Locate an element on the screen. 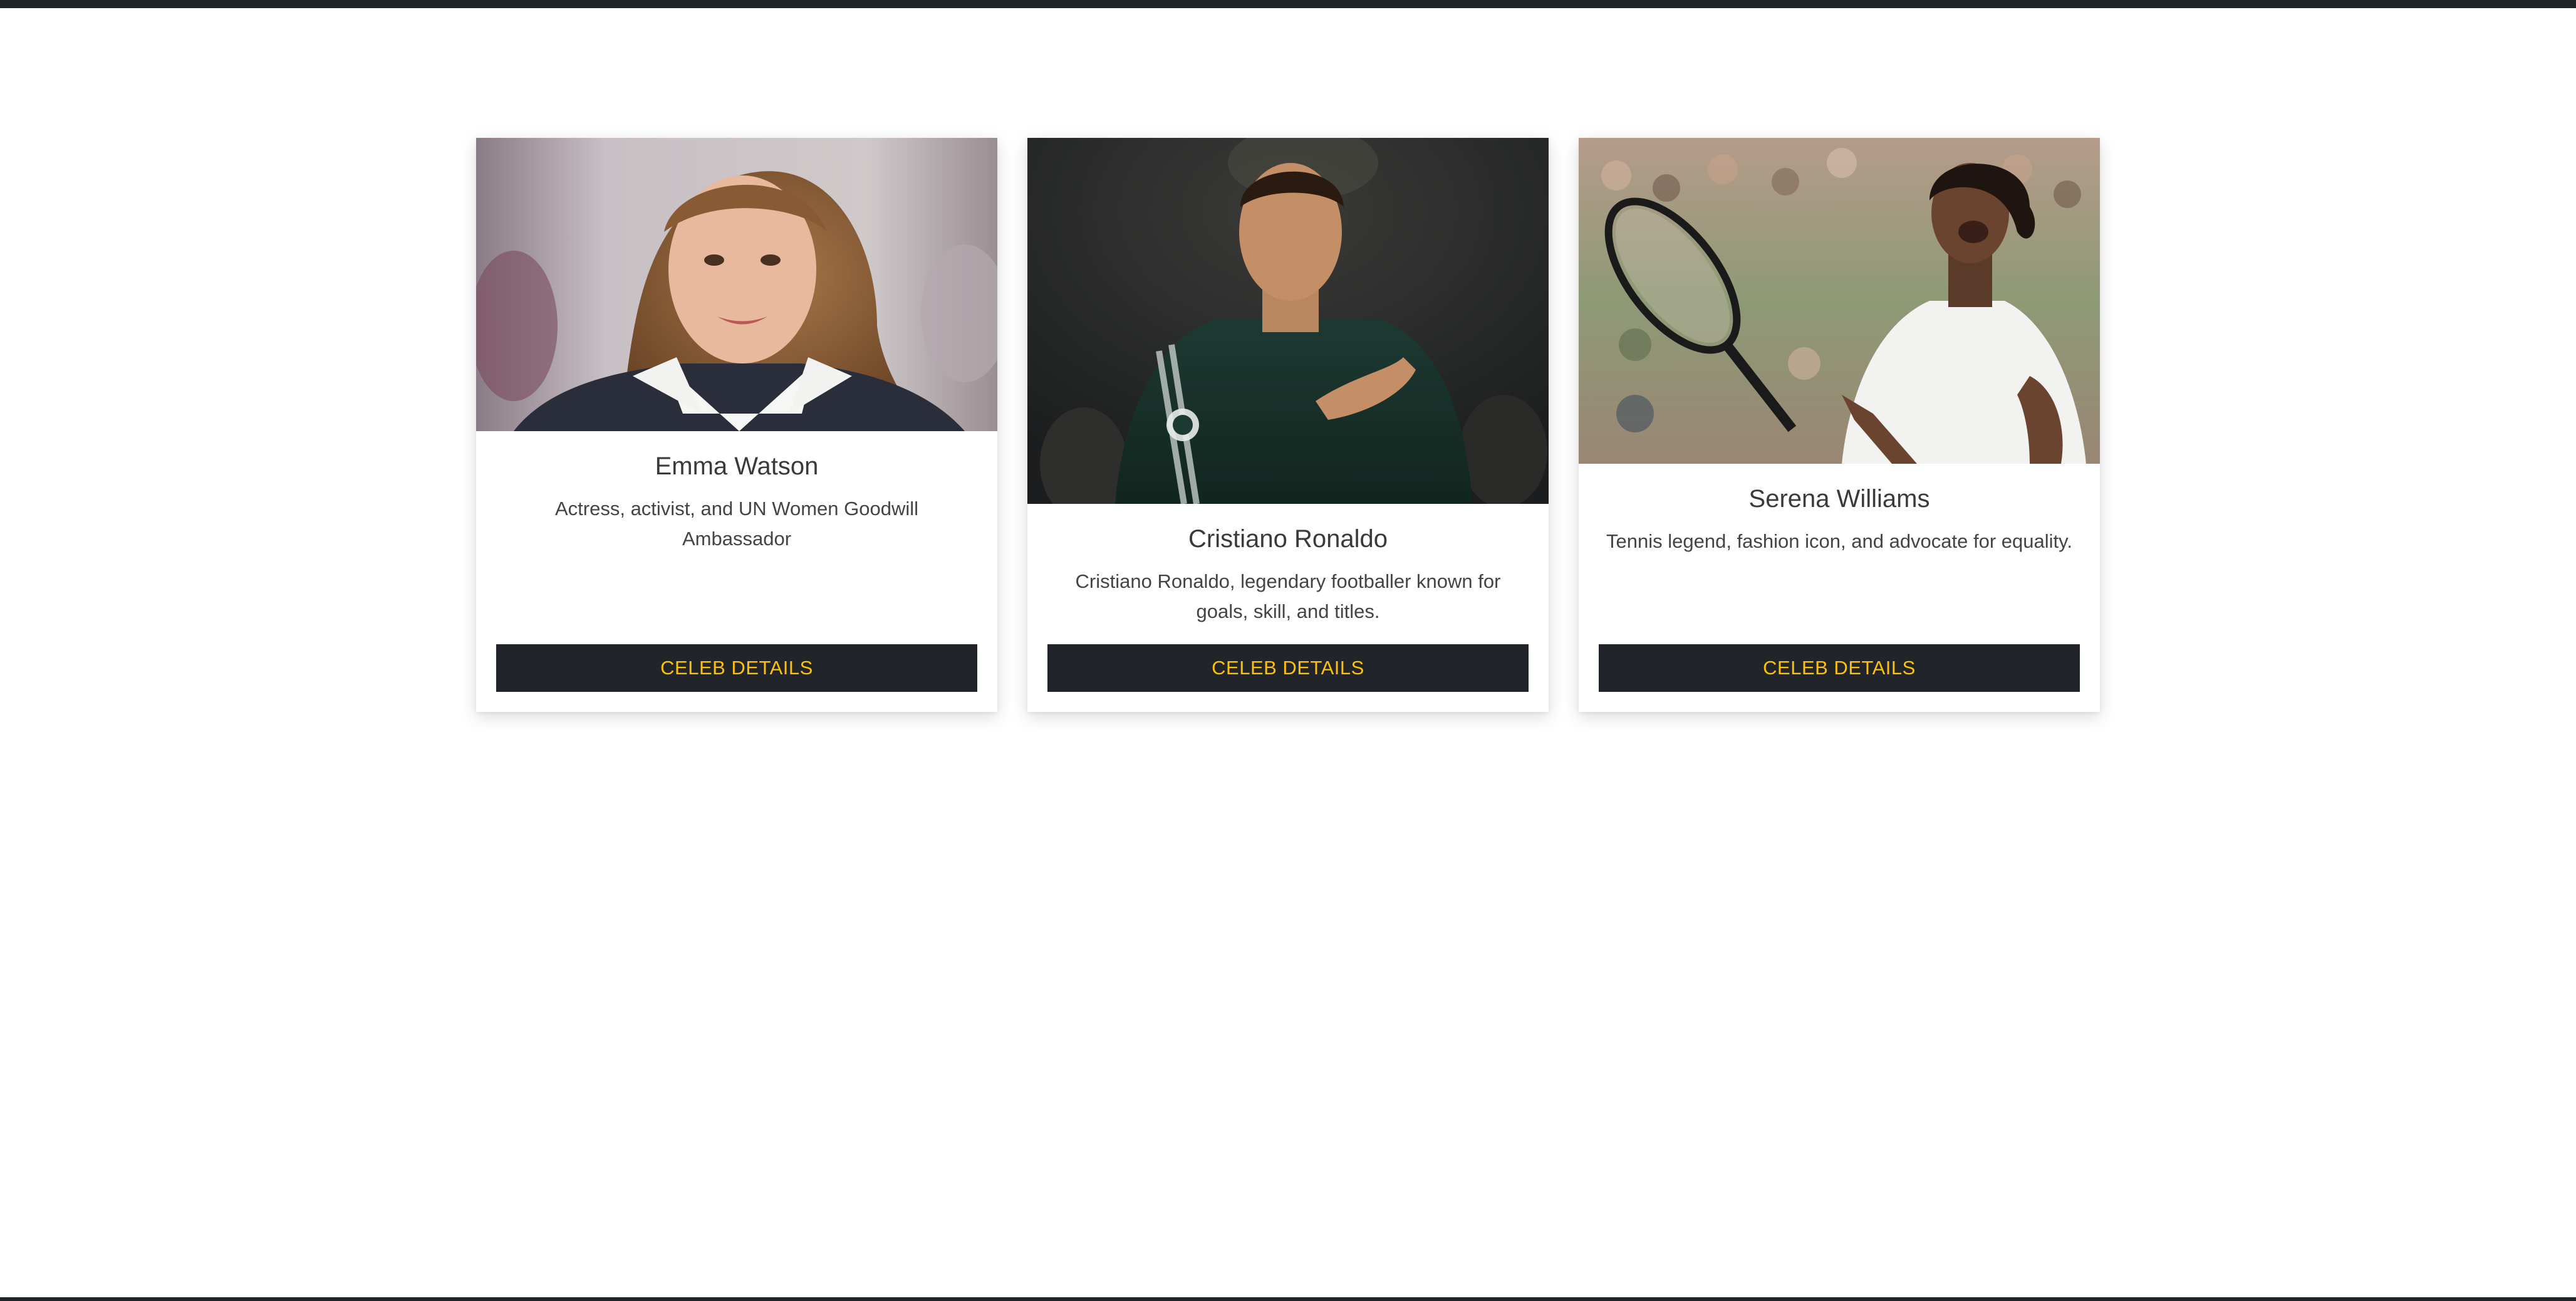 This screenshot has width=2576, height=1301. celeb-name: Cristiano Ronaldo is located at coordinates (1288, 539).